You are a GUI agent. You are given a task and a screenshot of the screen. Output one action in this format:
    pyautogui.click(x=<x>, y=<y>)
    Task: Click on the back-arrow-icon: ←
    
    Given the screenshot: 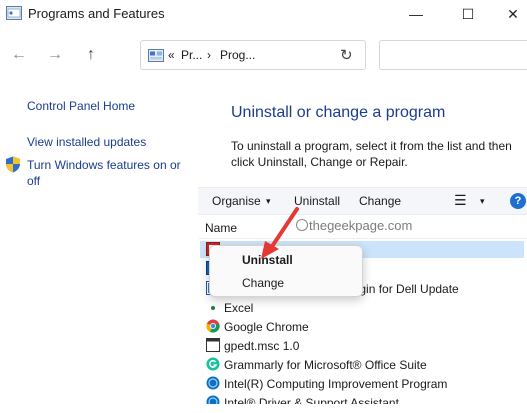 What is the action you would take?
    pyautogui.click(x=19, y=55)
    